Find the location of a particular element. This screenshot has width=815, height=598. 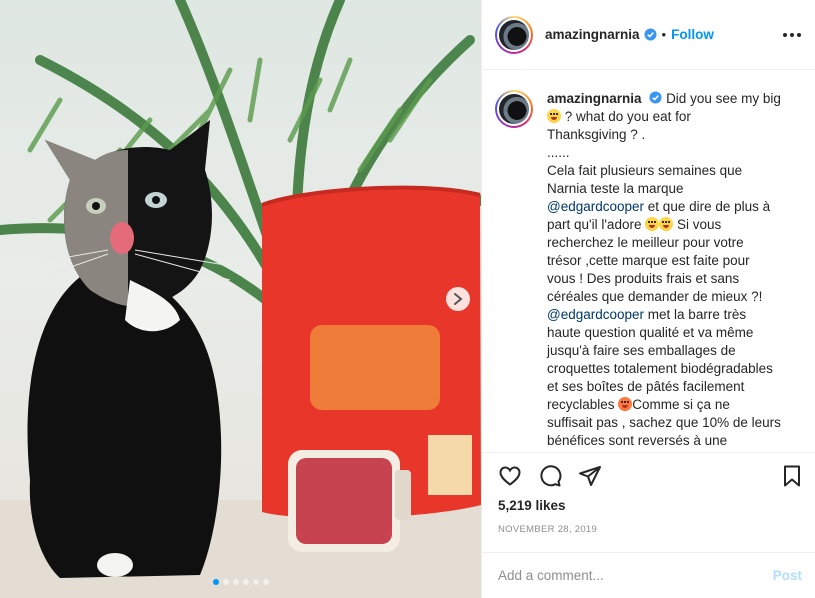

caption-line: et ses boîtes de pâtés facilement is located at coordinates (646, 386).